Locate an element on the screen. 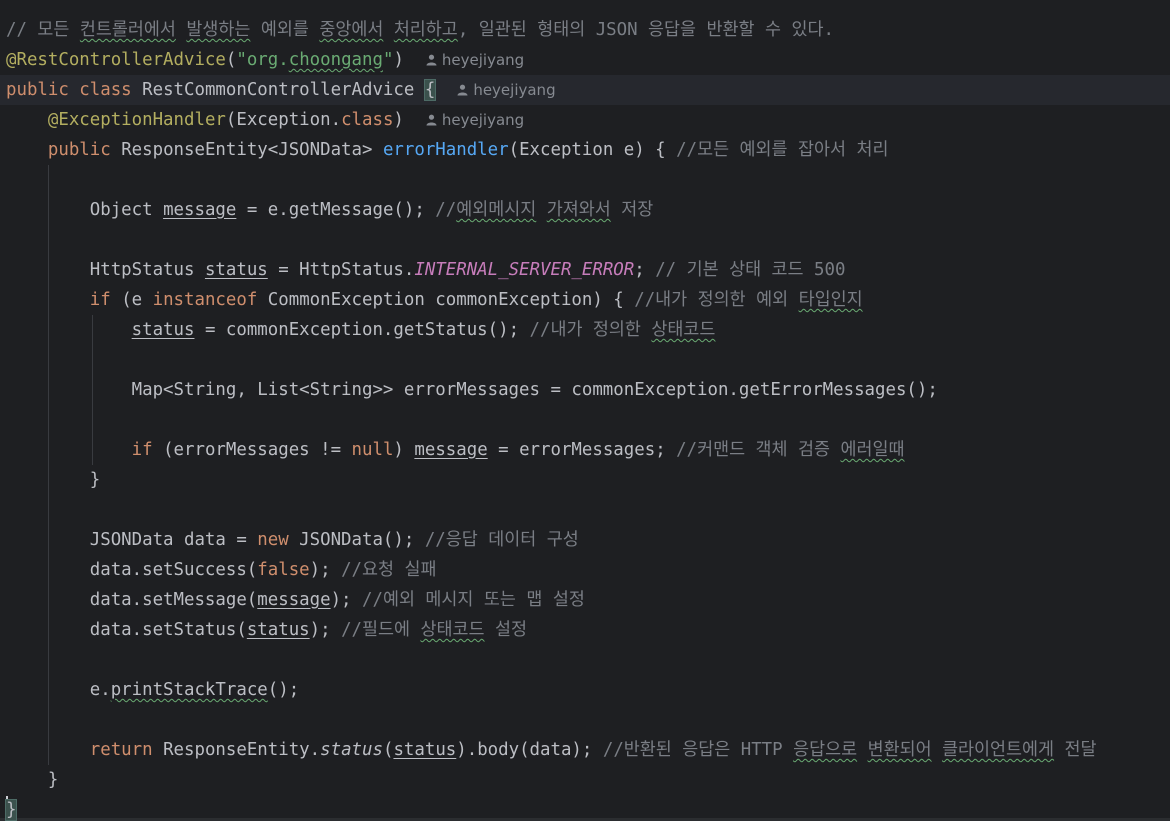  code-token: //내가 정의한 is located at coordinates (590, 330).